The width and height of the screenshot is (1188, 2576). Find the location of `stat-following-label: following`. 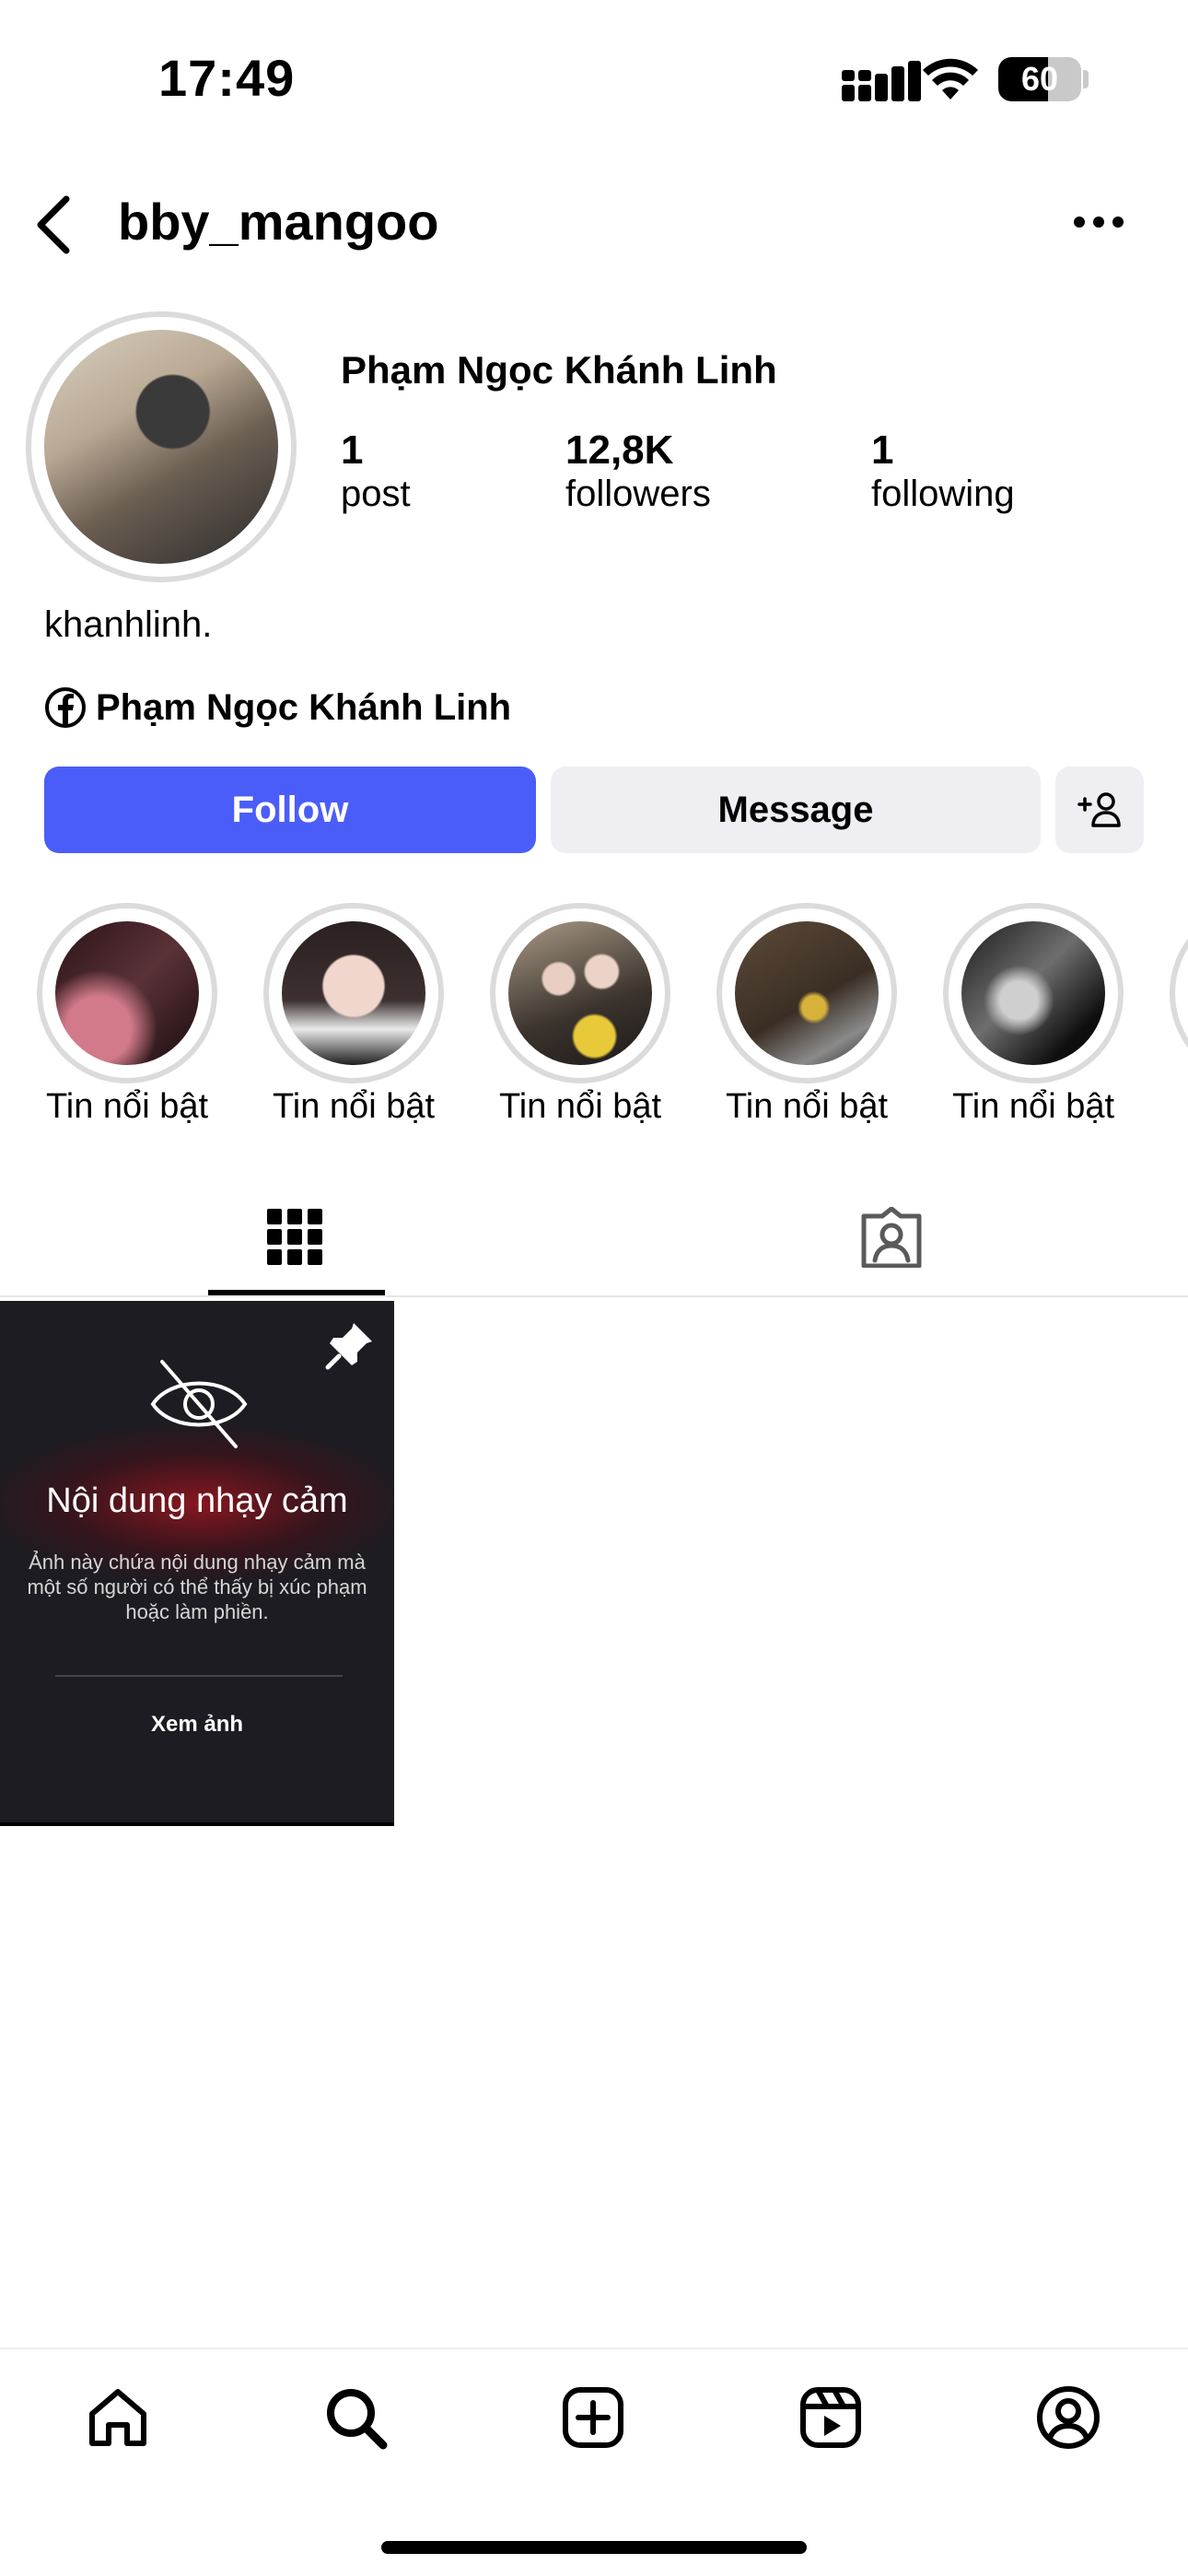

stat-following-label: following is located at coordinates (943, 494).